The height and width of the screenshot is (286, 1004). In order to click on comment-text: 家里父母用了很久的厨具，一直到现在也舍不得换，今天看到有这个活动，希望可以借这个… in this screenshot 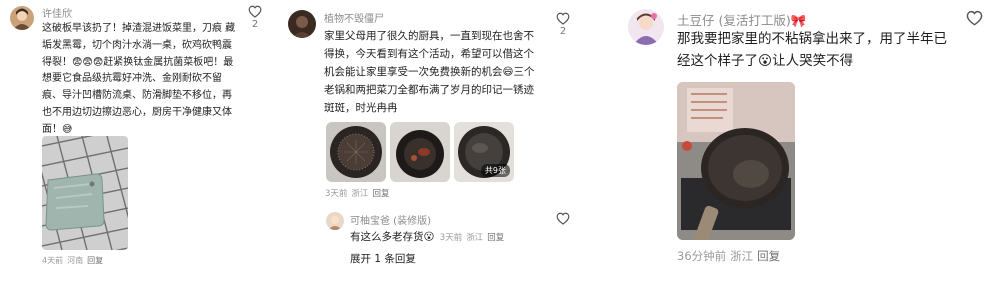, I will do `click(429, 72)`.